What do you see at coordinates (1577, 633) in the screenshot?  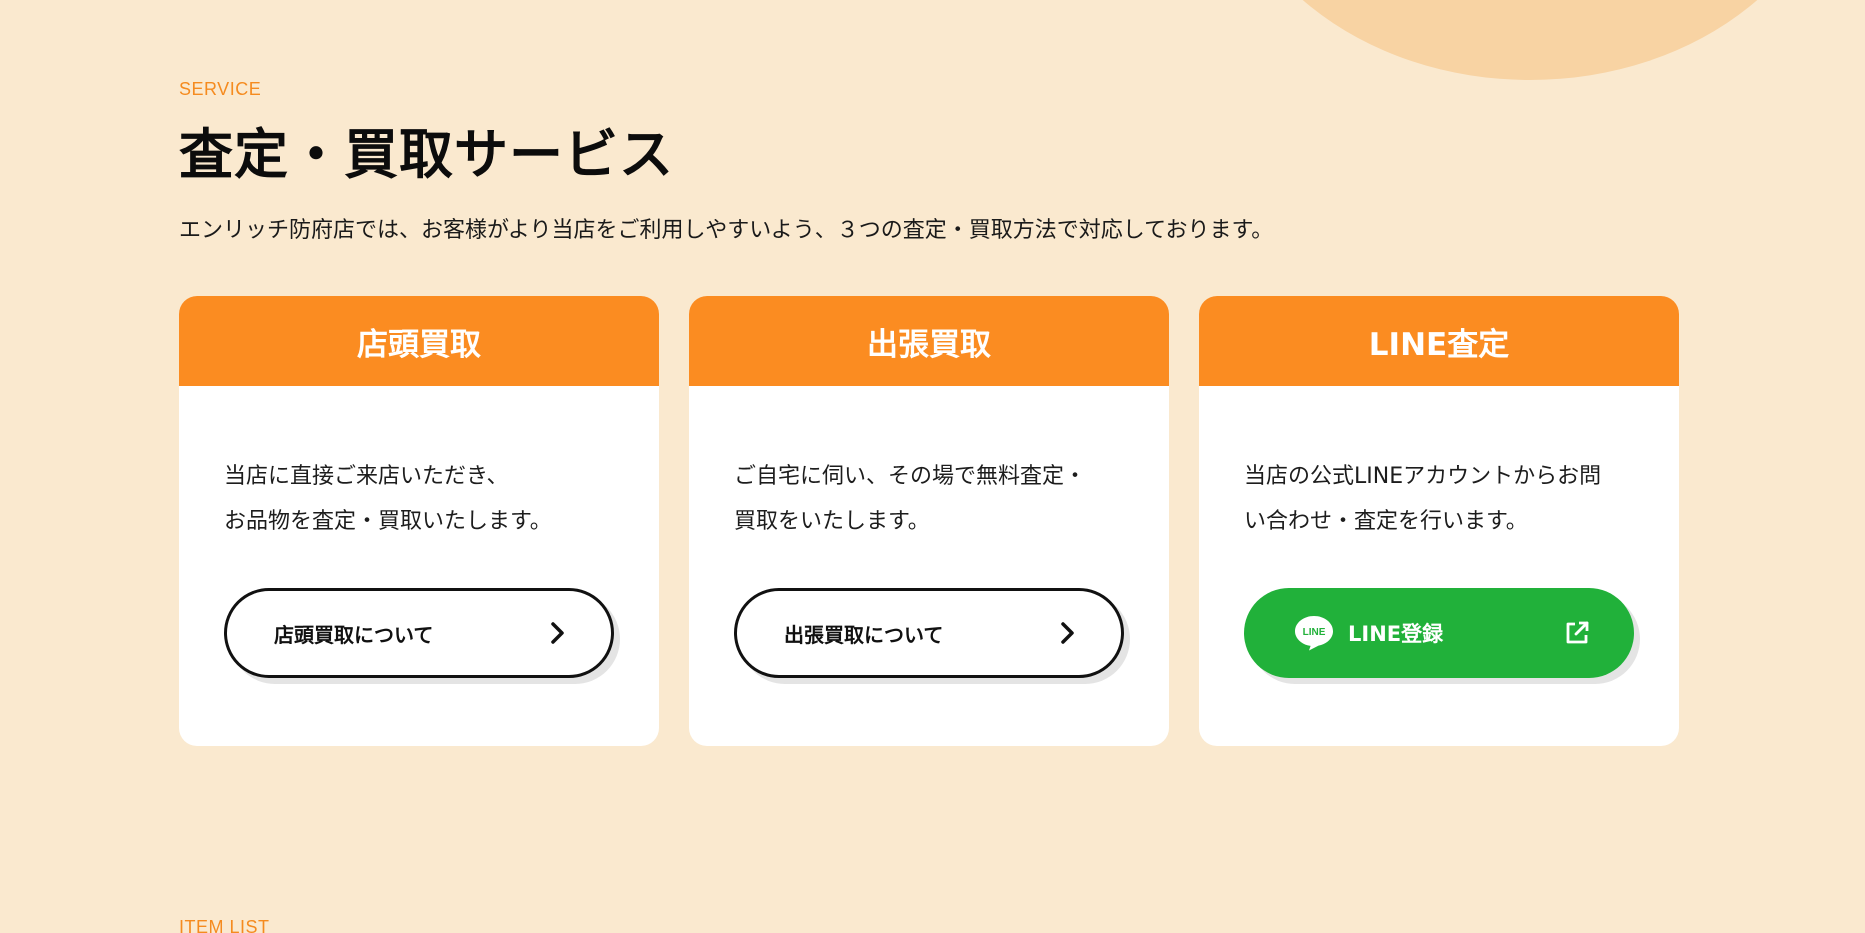 I see `external-link-icon` at bounding box center [1577, 633].